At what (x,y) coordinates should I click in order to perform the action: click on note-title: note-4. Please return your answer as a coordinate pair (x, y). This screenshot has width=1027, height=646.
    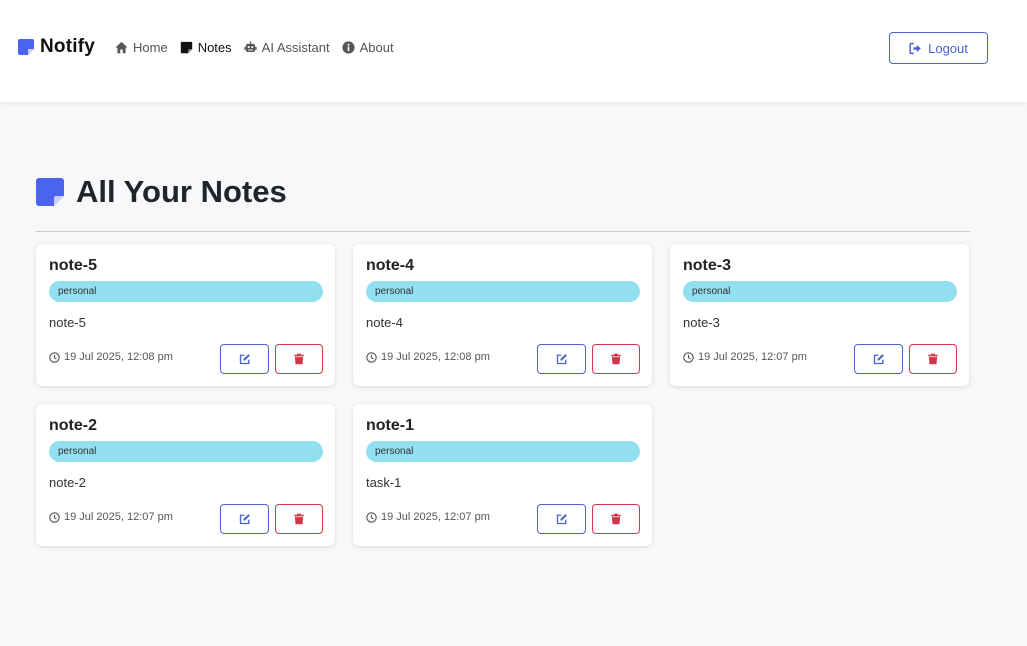
    Looking at the image, I should click on (390, 265).